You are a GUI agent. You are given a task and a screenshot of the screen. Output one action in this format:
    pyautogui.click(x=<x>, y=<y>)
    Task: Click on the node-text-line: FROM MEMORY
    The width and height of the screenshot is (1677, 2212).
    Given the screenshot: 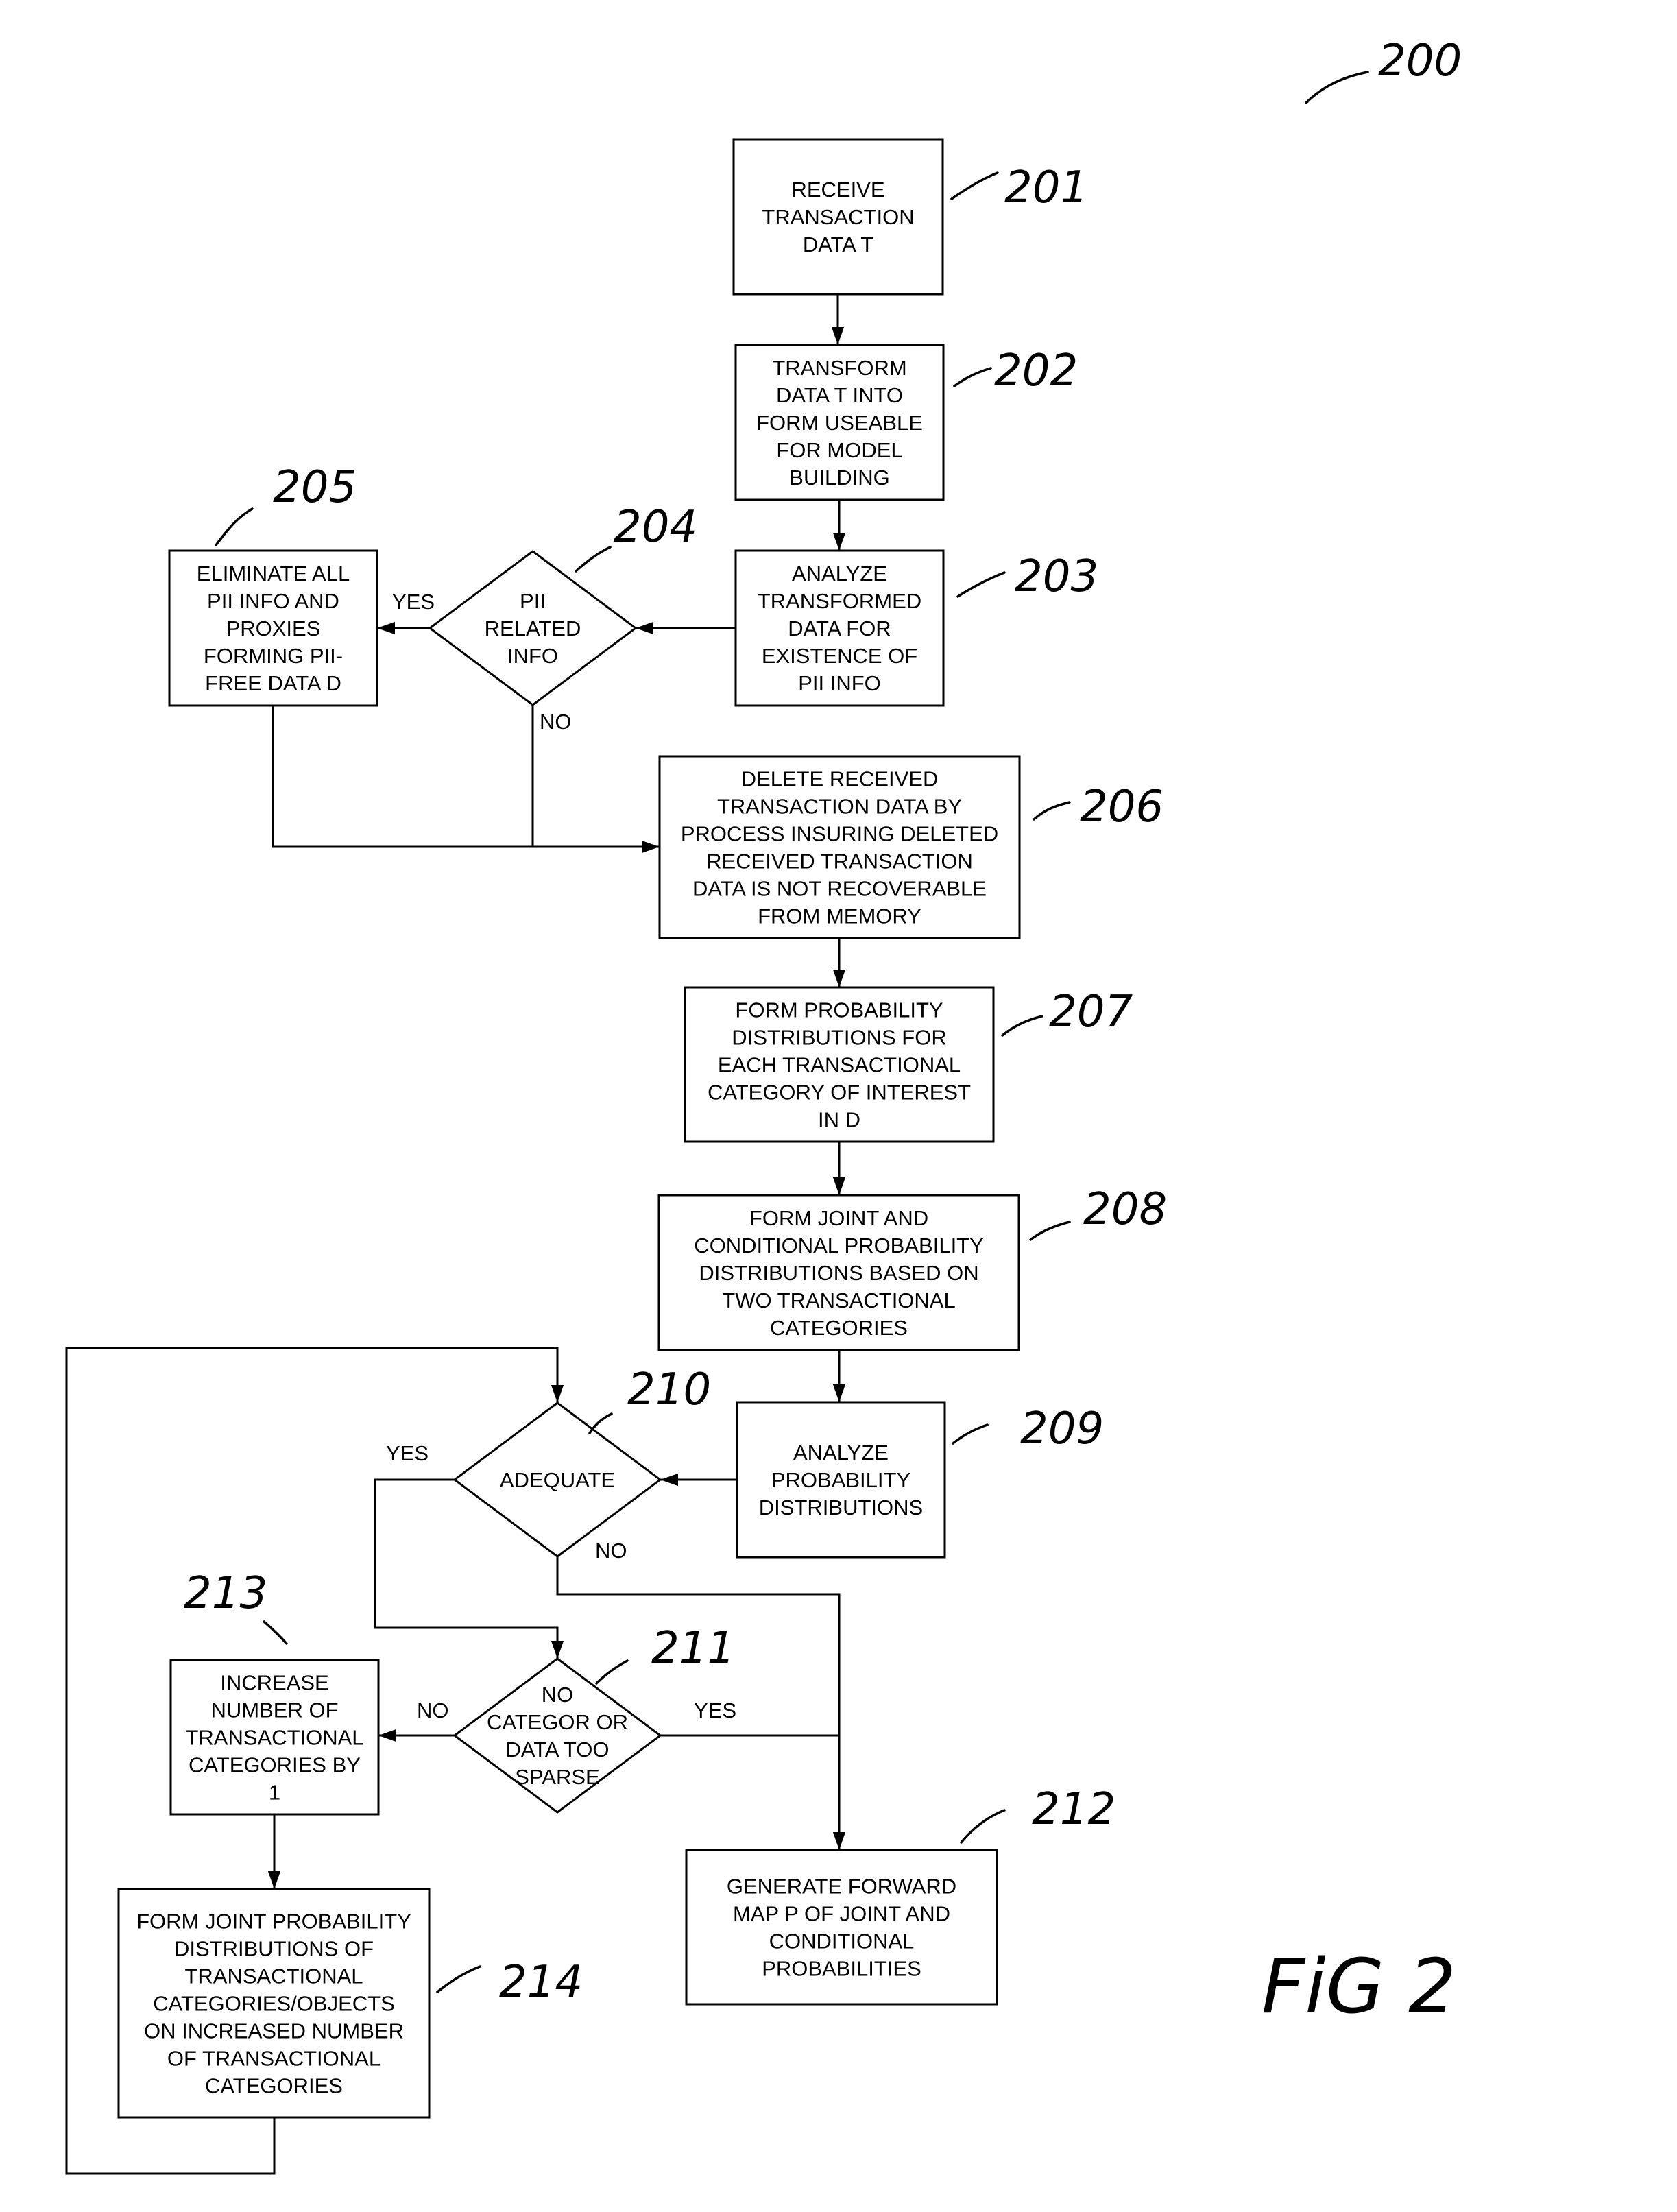 What is the action you would take?
    pyautogui.click(x=839, y=916)
    